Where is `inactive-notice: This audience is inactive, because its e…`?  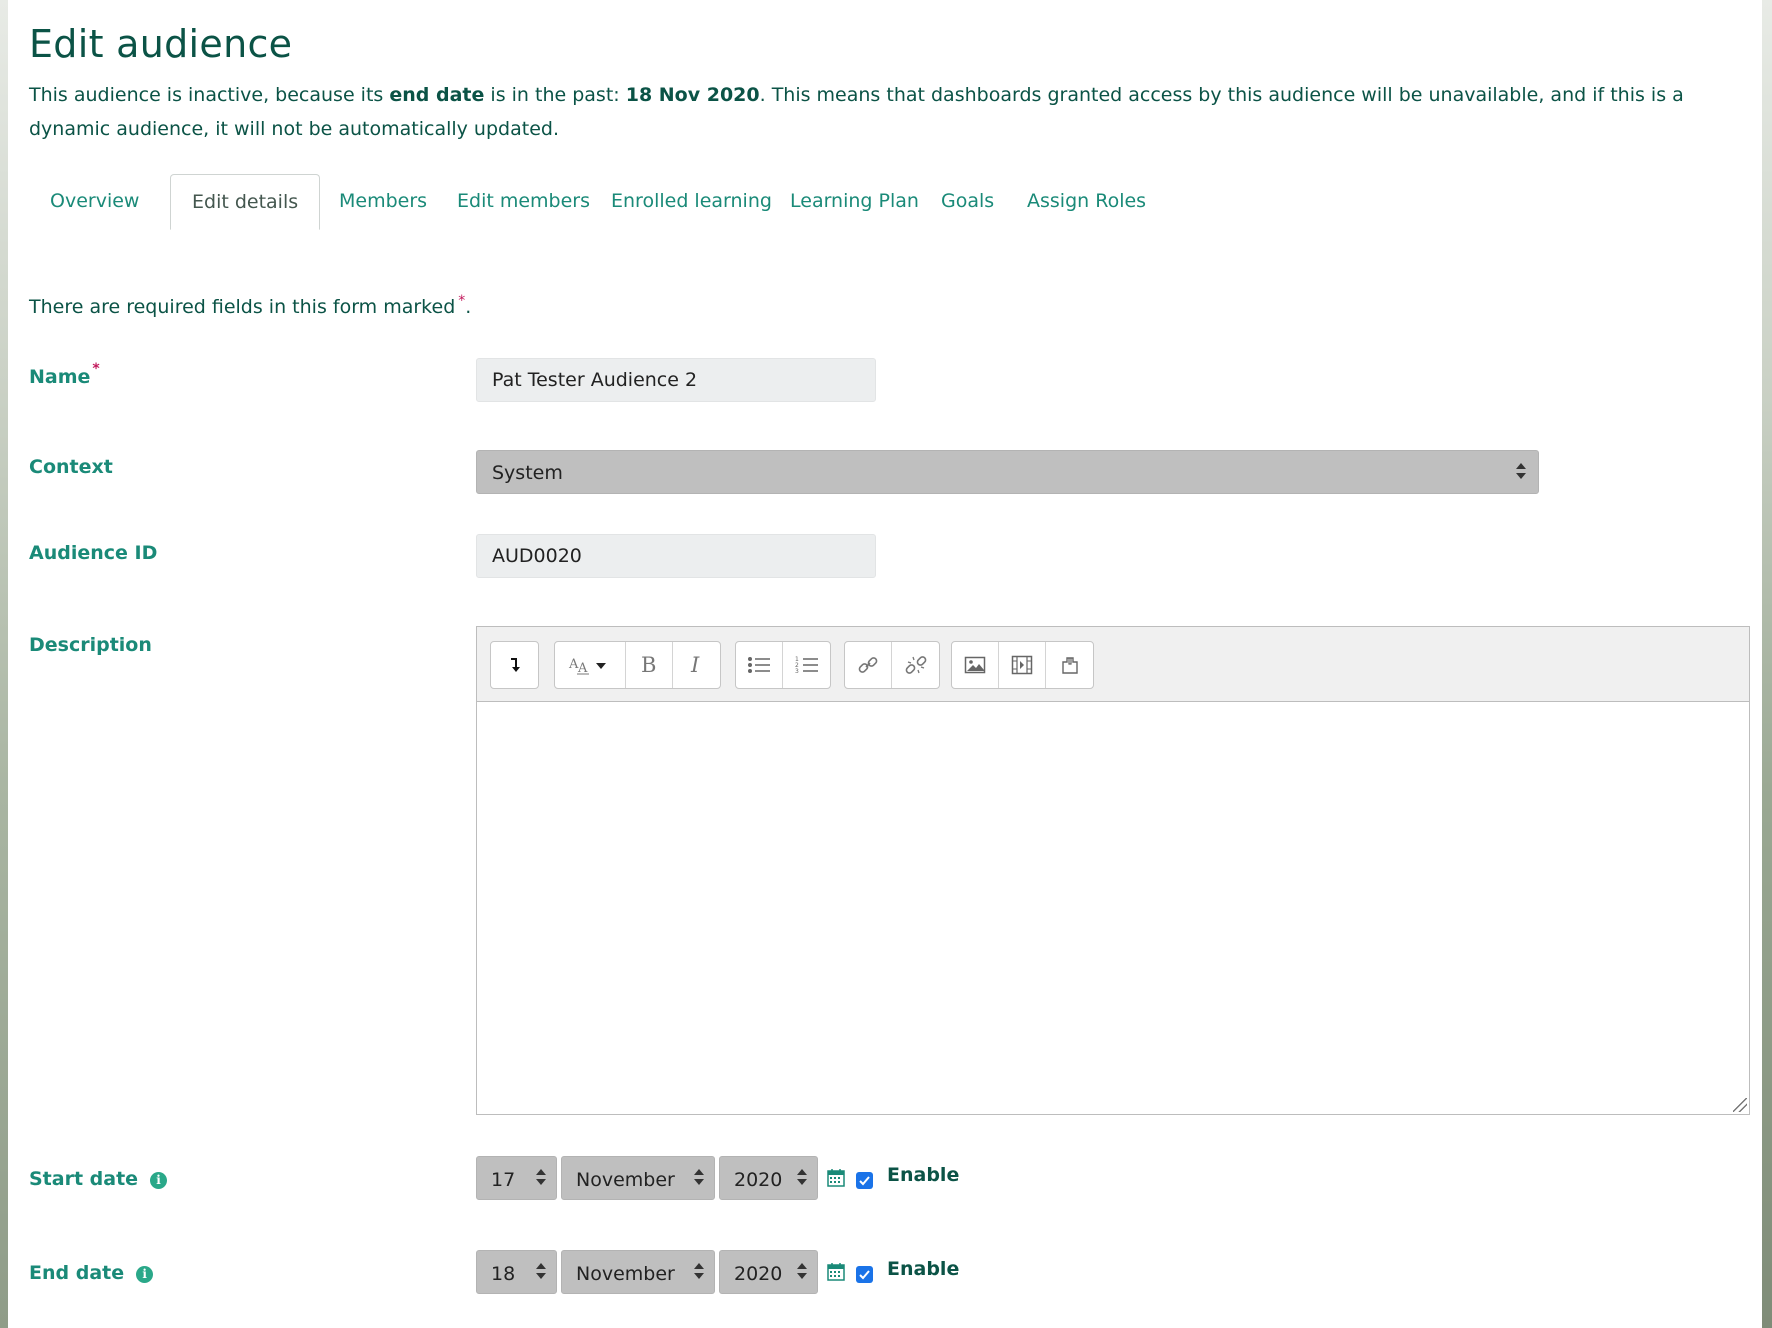 inactive-notice: This audience is inactive, because its e… is located at coordinates (859, 112).